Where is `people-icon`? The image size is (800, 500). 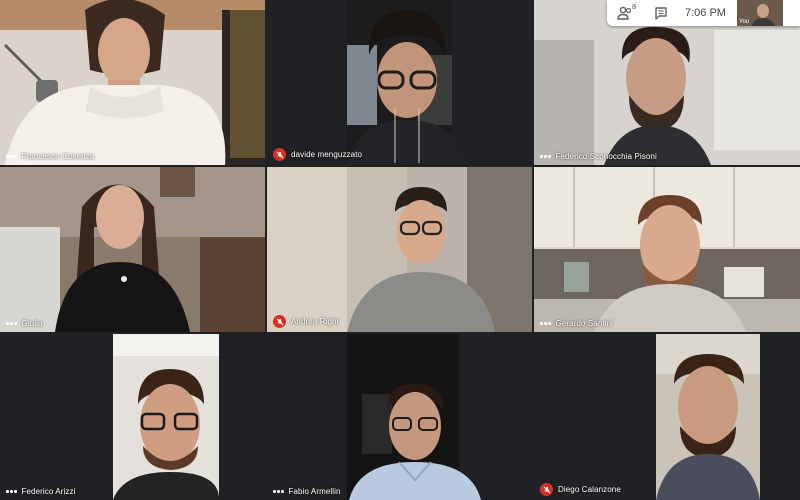
people-icon is located at coordinates (624, 13).